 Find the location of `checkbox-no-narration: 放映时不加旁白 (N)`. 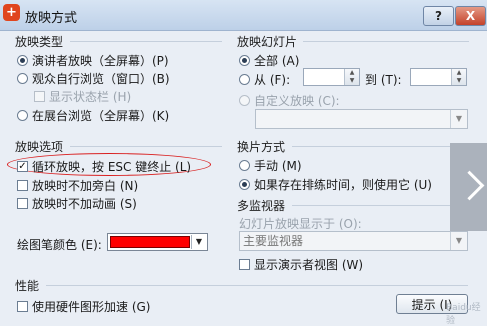

checkbox-no-narration: 放映时不加旁白 (N) is located at coordinates (77, 185).